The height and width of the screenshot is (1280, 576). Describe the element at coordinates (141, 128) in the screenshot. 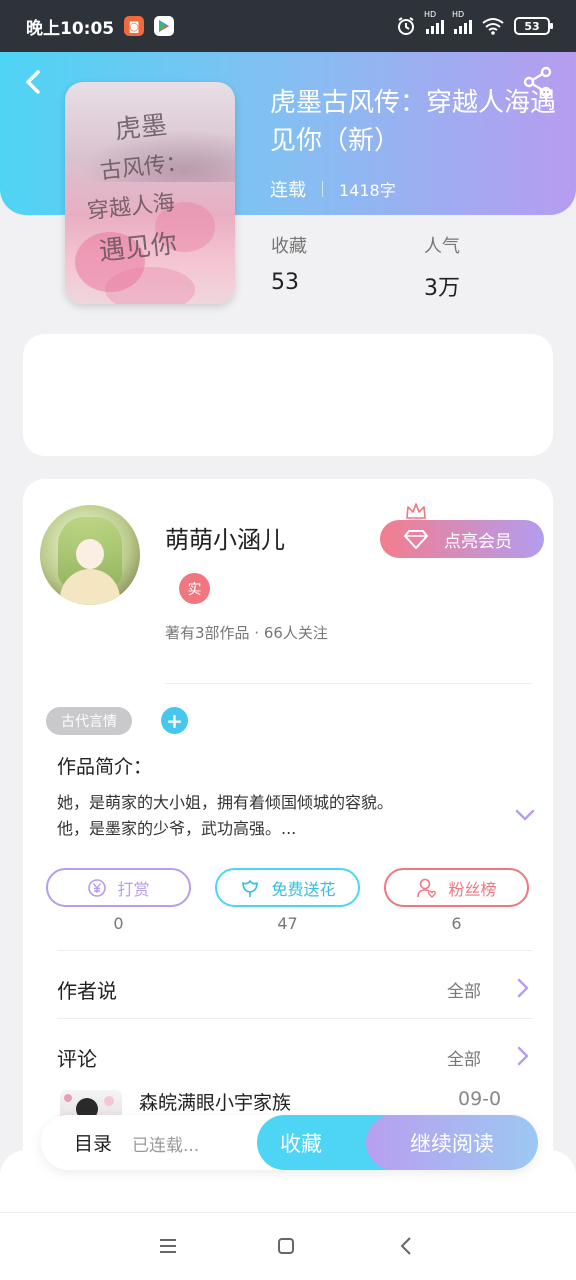

I see `cover-title-text: 虎墨` at that location.